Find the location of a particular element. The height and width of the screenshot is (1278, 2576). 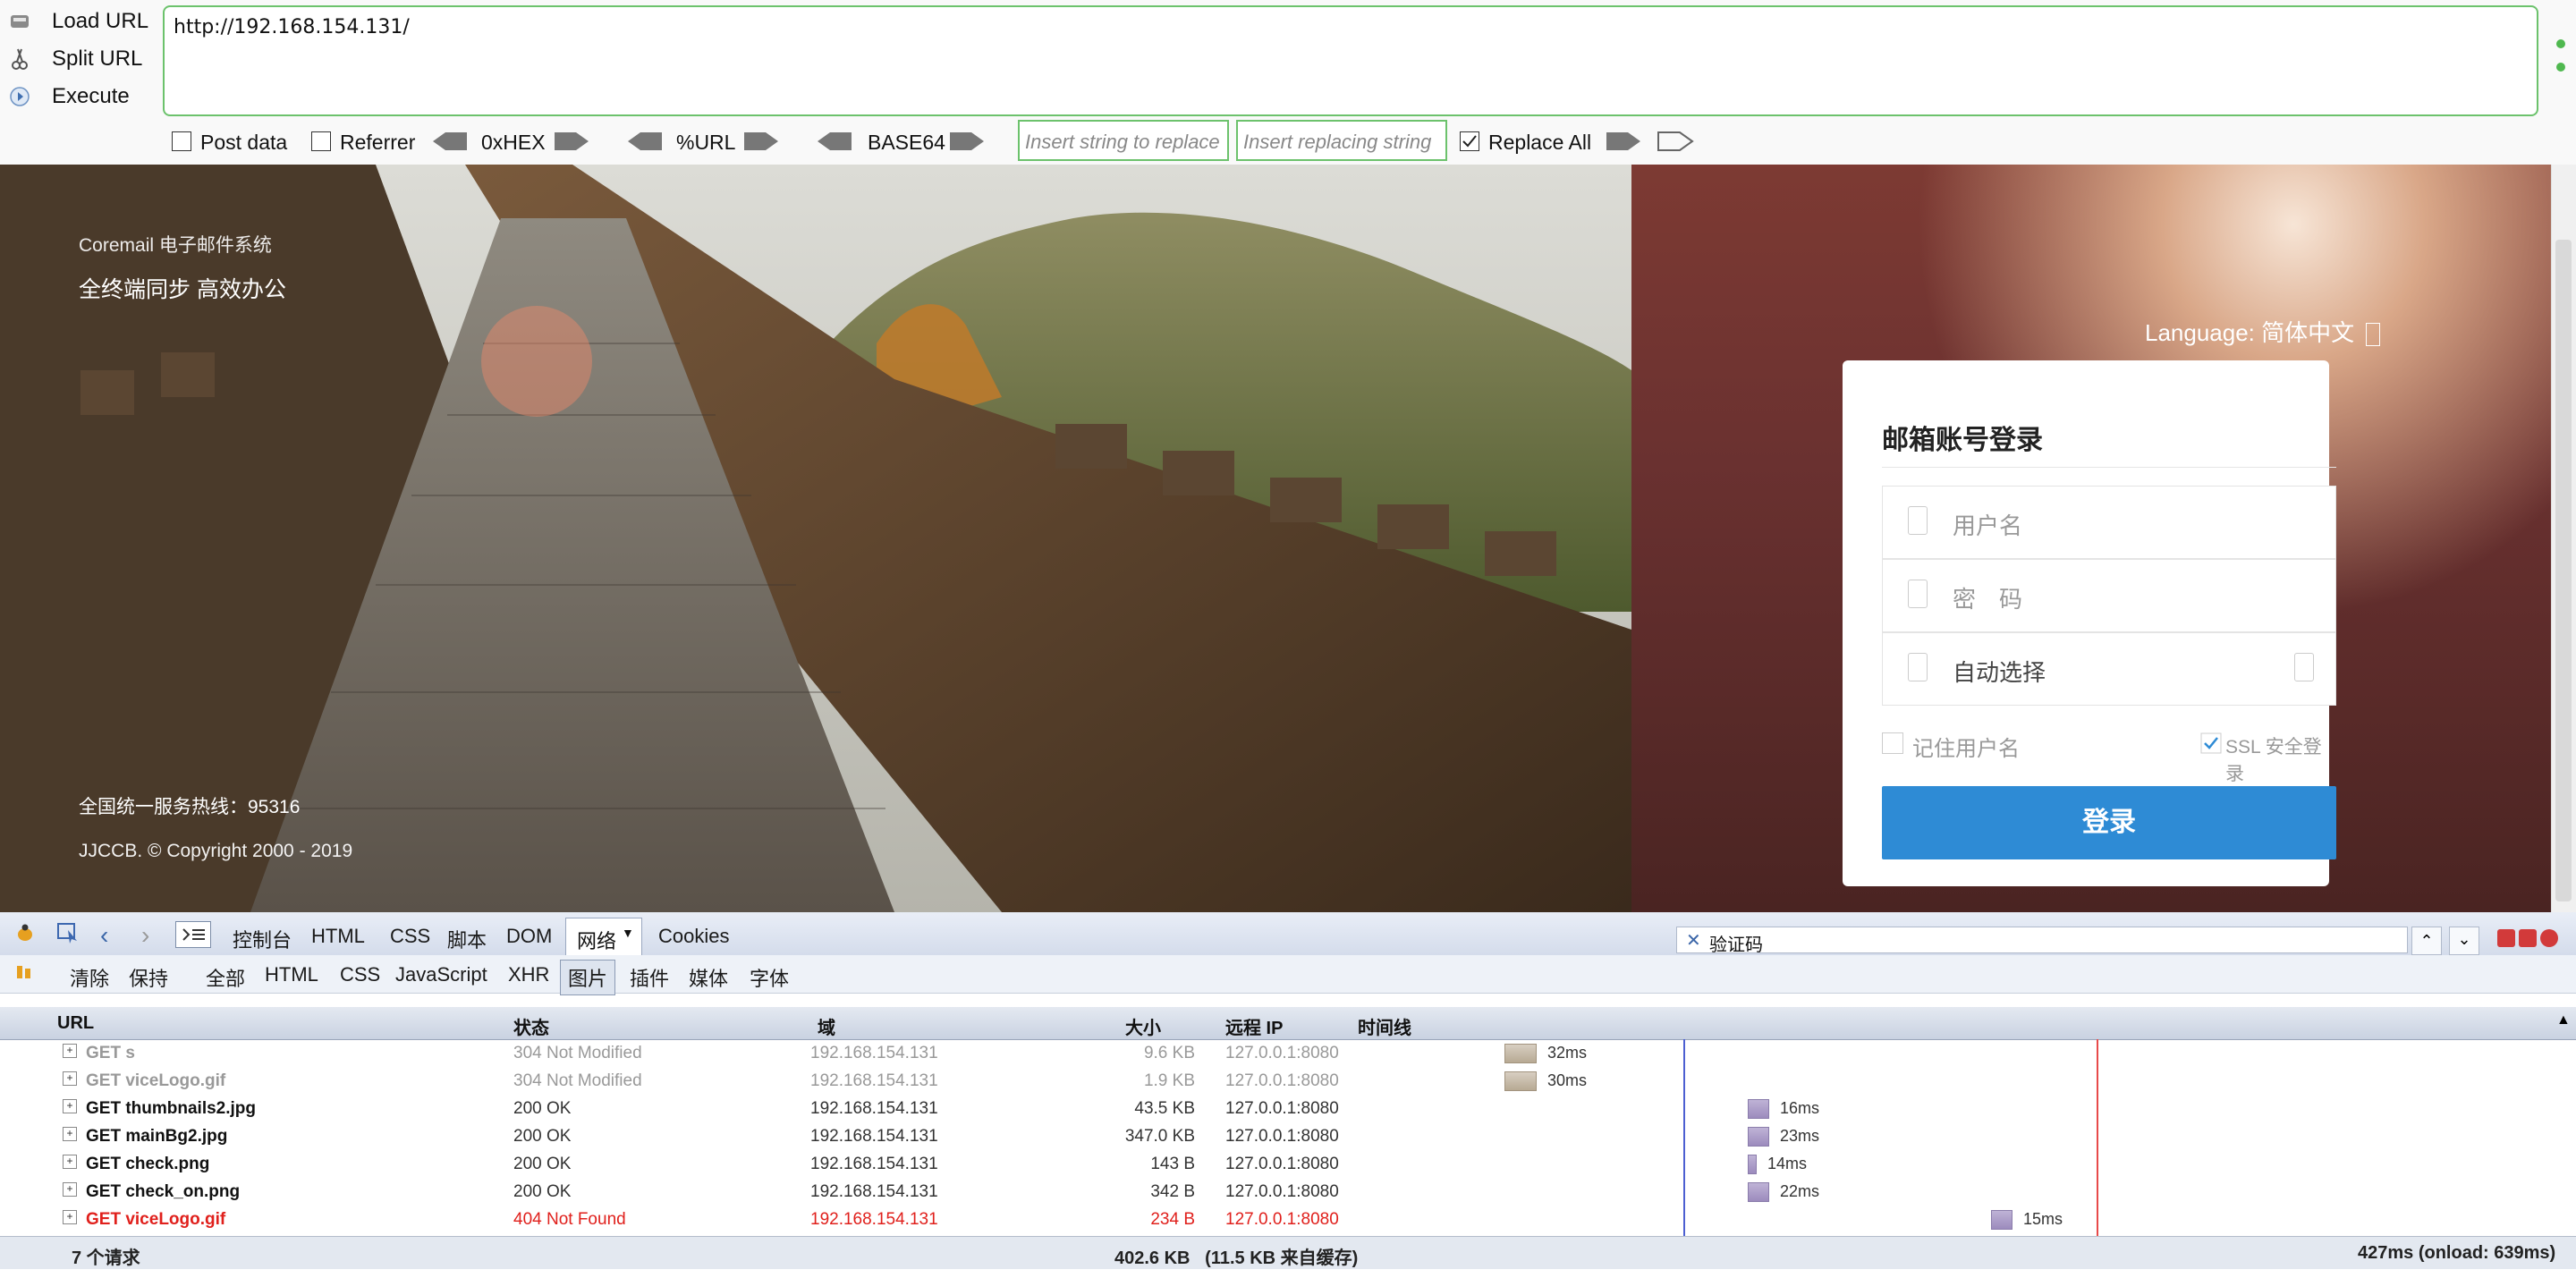

col-remote-ip: 远程 IP is located at coordinates (1254, 1026).